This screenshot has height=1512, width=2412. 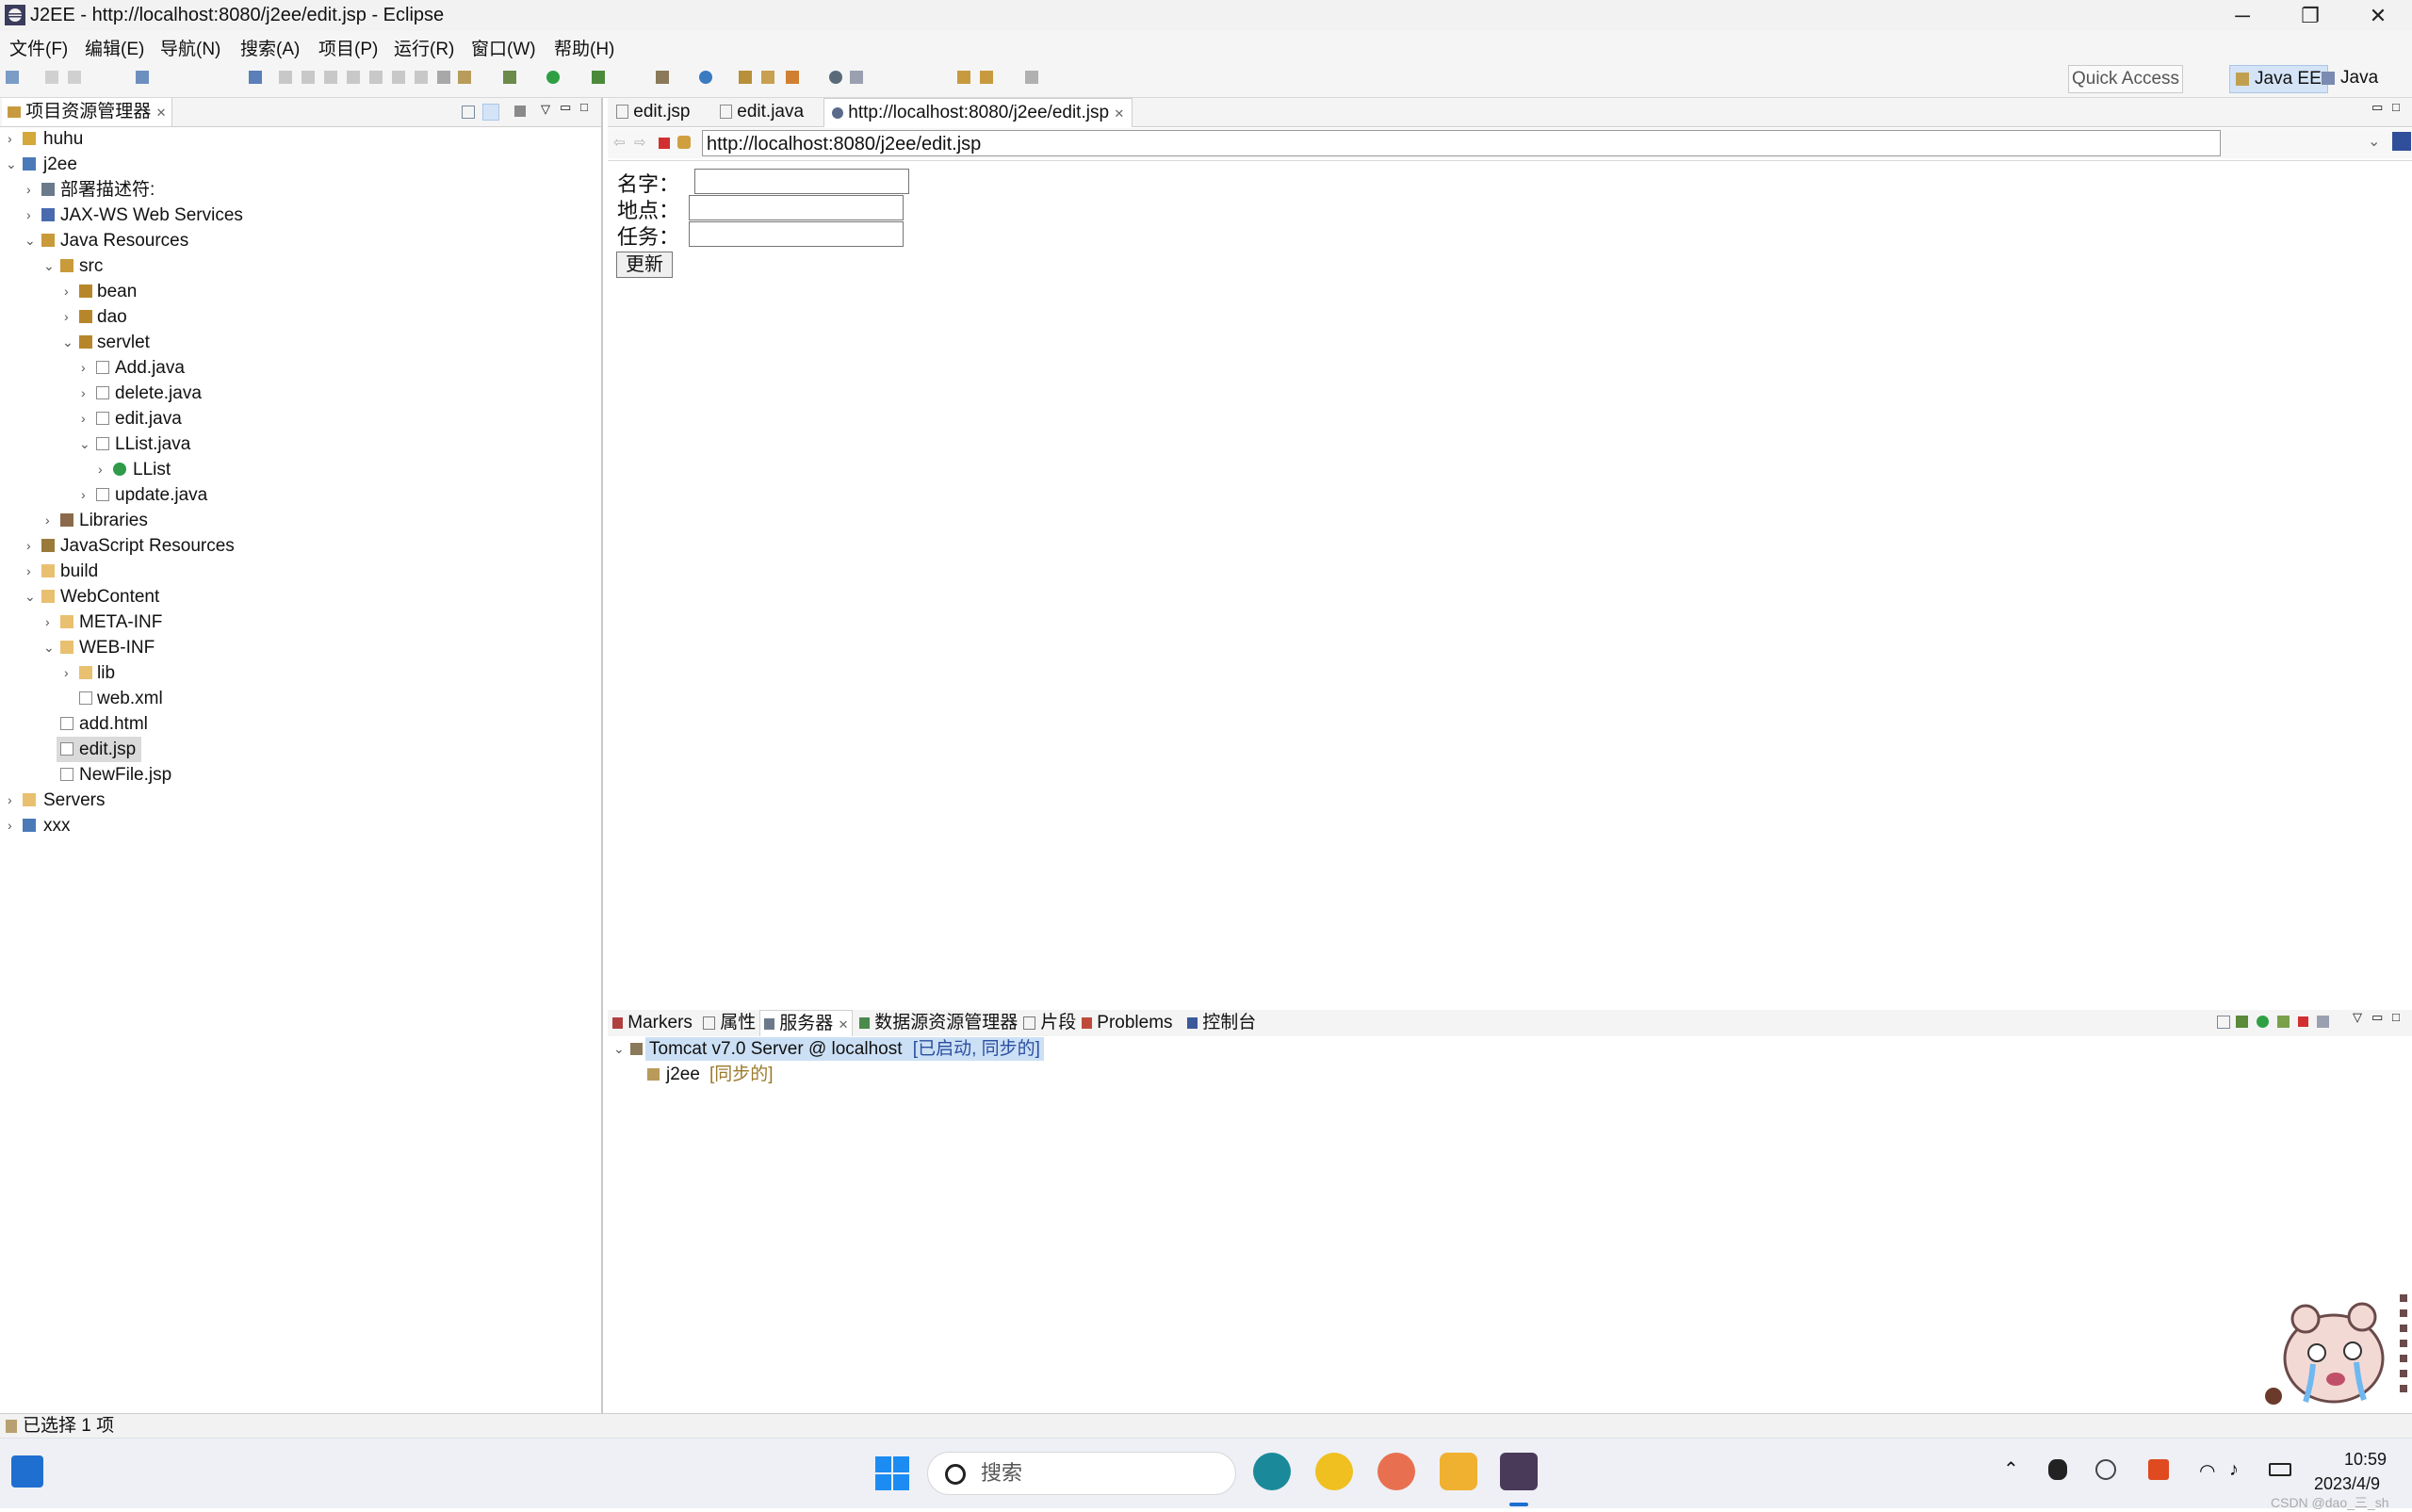 I want to click on new-class-icon, so click(x=705, y=77).